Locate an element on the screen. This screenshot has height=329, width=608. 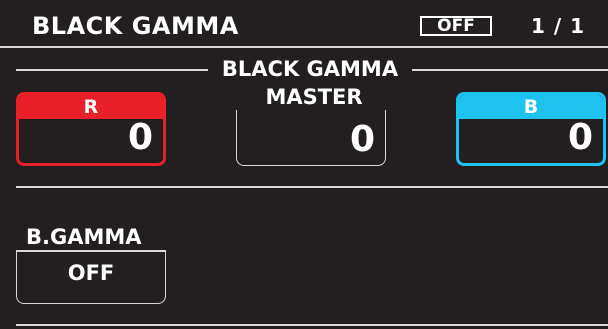
b-level-control: B 0 is located at coordinates (531, 129).